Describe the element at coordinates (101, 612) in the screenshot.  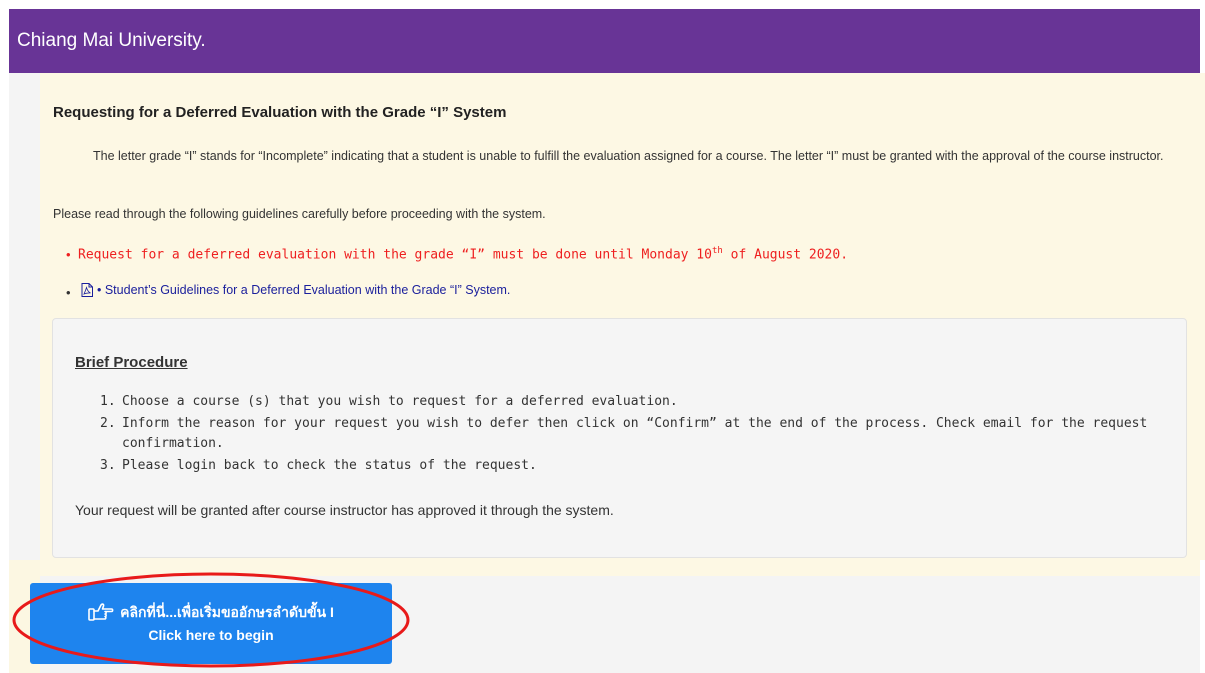
I see `hand-pointer-icon` at that location.